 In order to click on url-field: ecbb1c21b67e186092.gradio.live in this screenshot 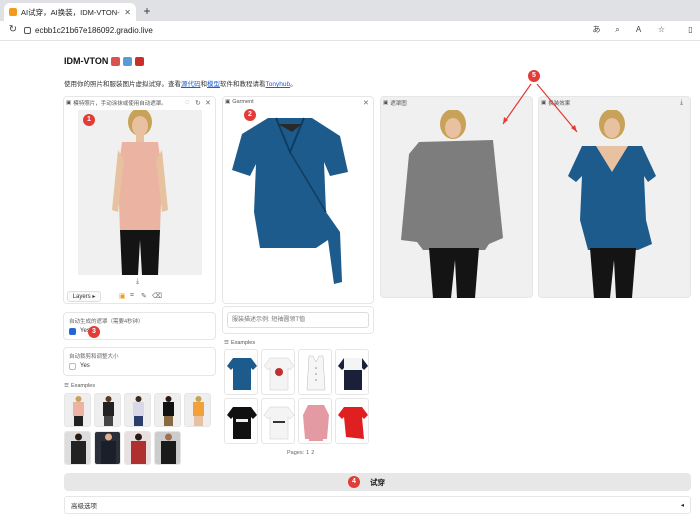, I will do `click(114, 30)`.